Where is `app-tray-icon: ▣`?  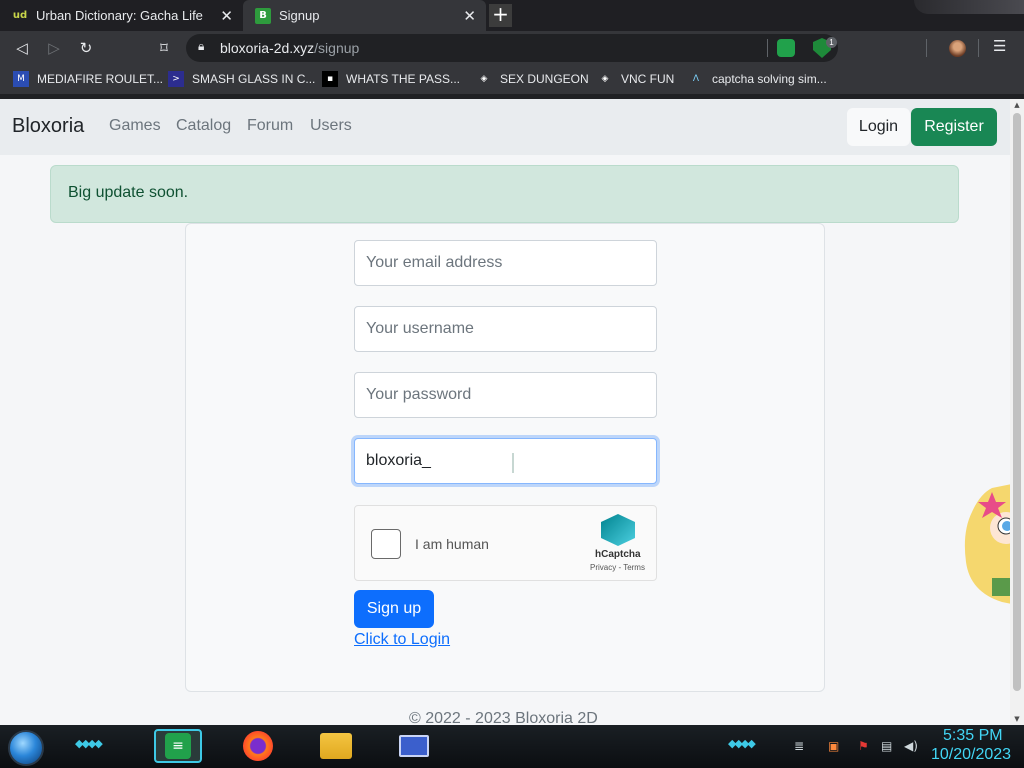 app-tray-icon: ▣ is located at coordinates (833, 746).